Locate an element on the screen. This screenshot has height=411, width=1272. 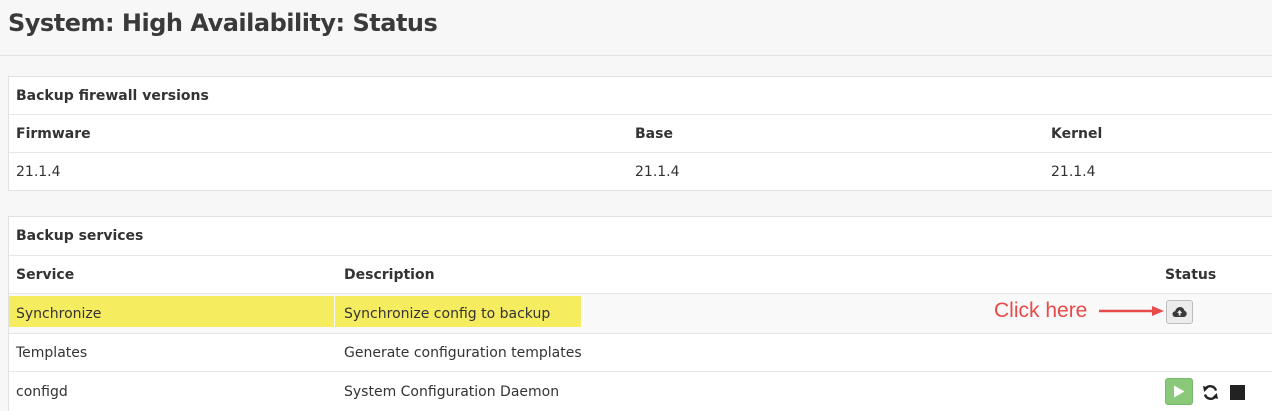
service-description: Generate configuration templates is located at coordinates (463, 352).